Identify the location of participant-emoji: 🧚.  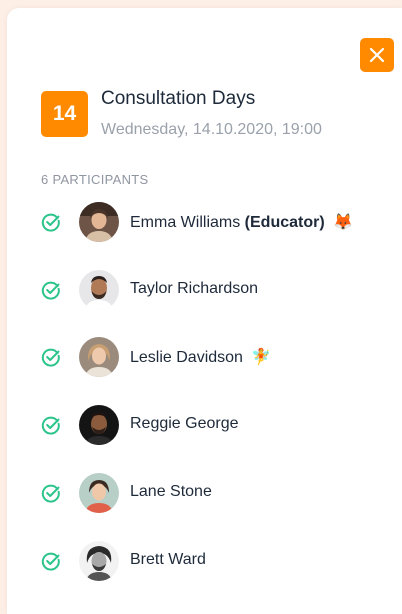
(261, 357).